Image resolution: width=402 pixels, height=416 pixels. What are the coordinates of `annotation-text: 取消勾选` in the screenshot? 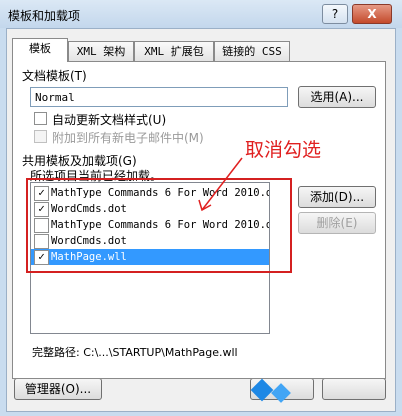 It's located at (283, 150).